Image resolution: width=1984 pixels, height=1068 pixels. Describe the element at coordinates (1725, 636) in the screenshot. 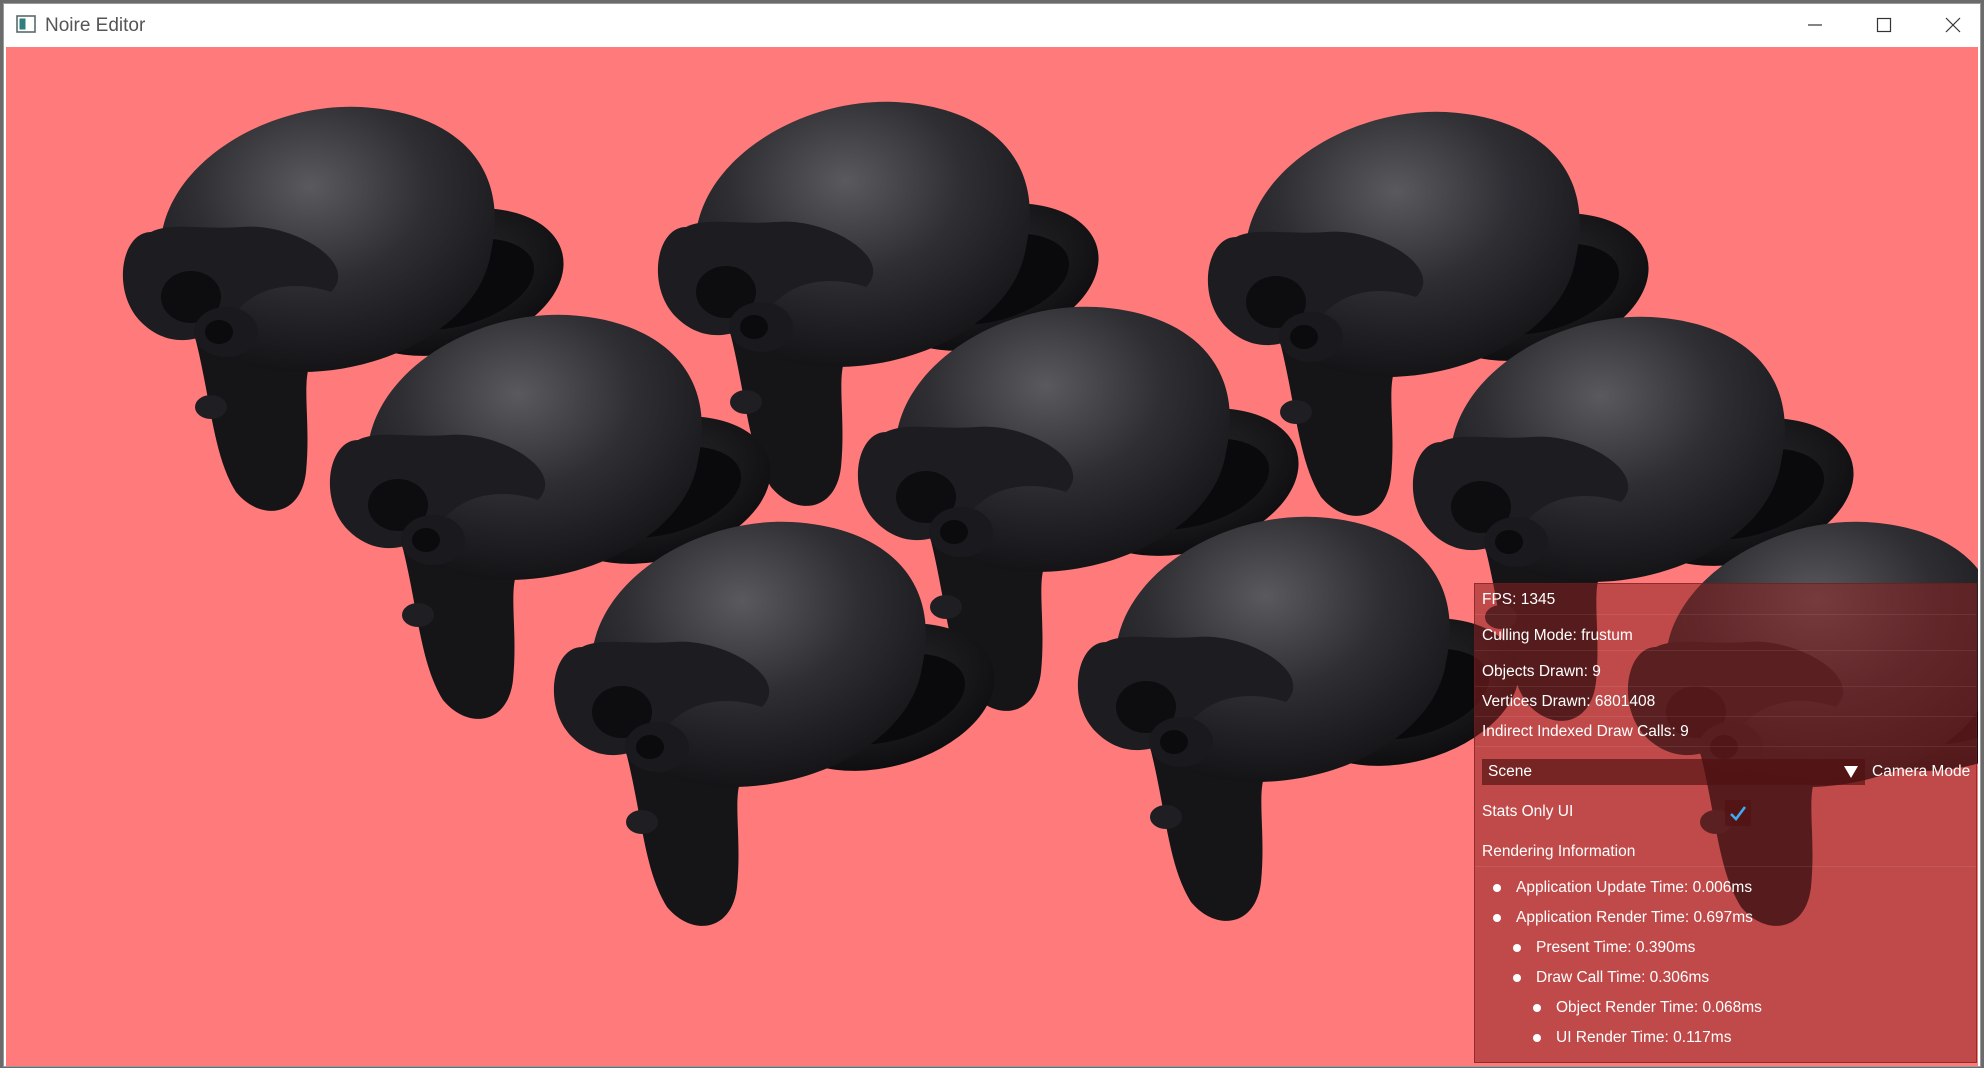

I see `culling-mode-stat: Culling Mode: frustum` at that location.